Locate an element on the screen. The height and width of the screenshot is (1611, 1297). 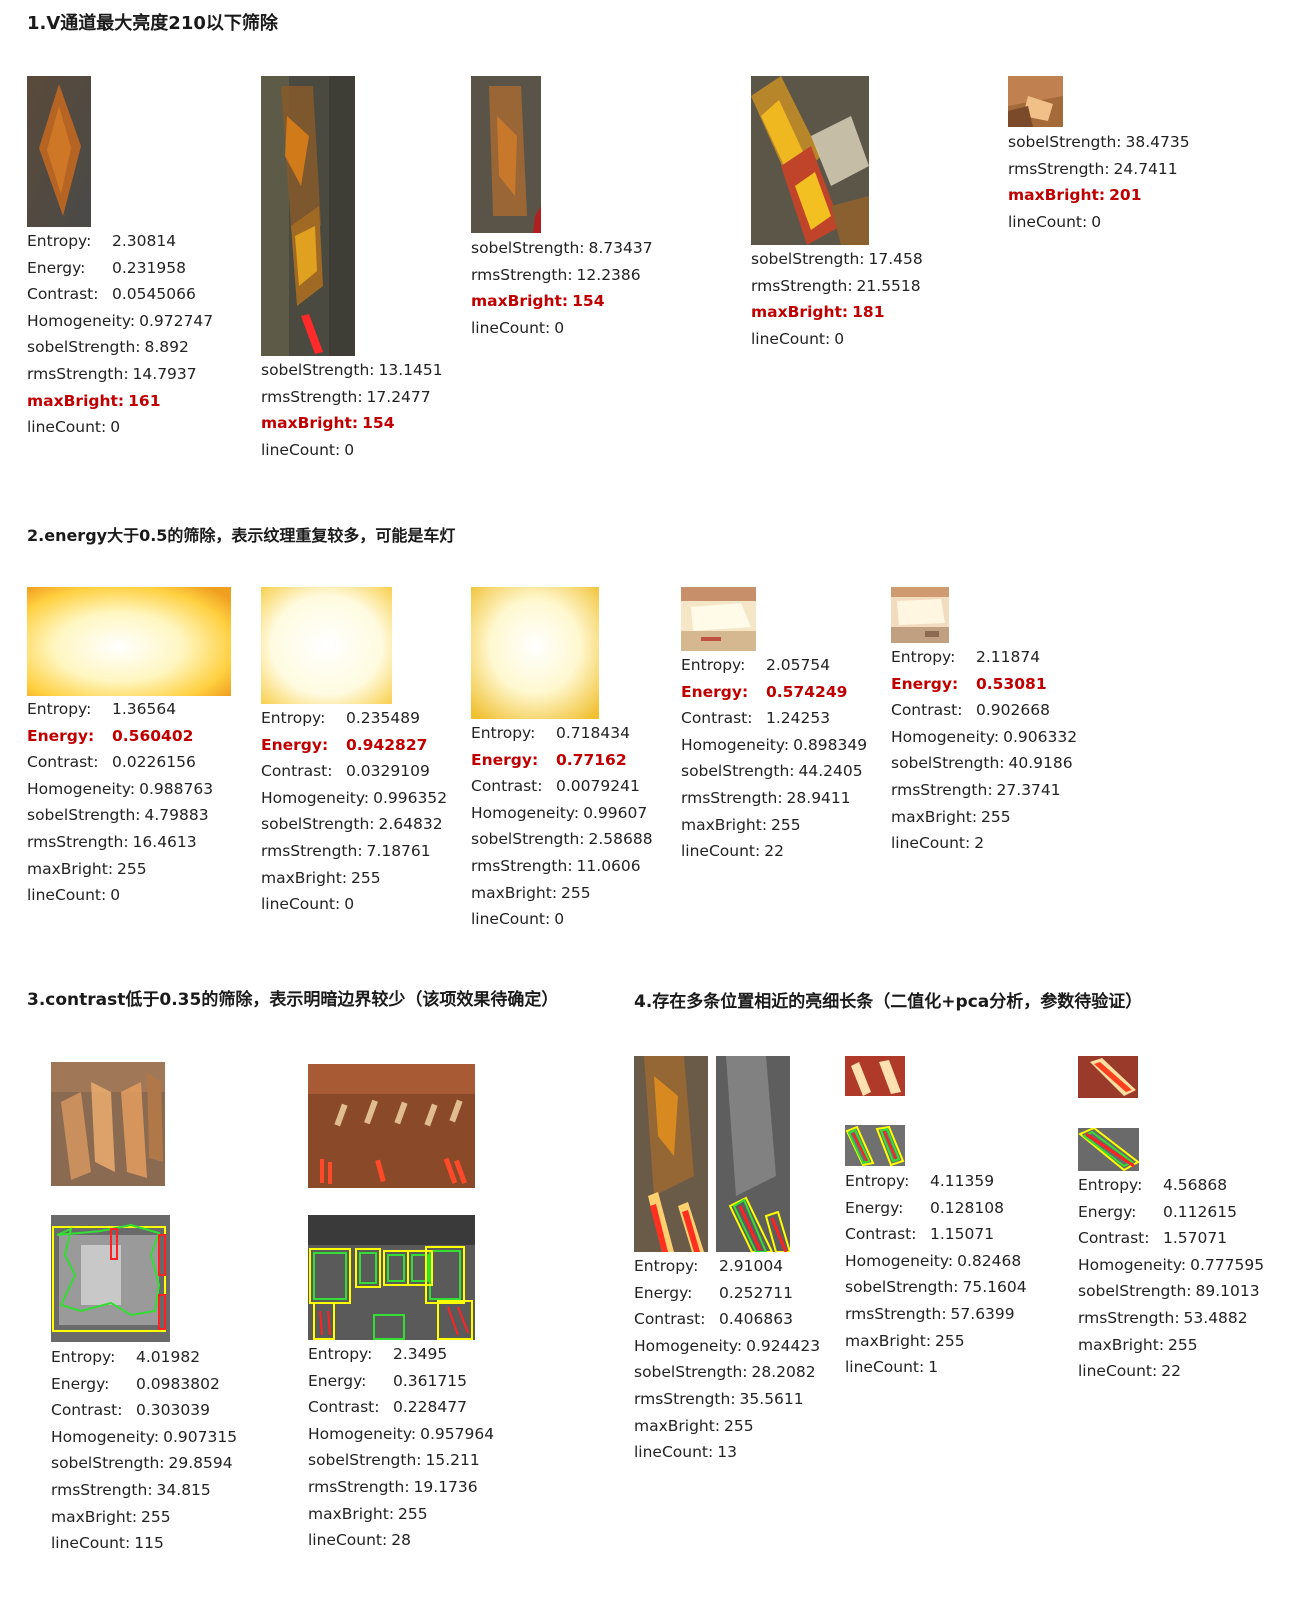
metric-value: 53.4882 is located at coordinates (1215, 1317).